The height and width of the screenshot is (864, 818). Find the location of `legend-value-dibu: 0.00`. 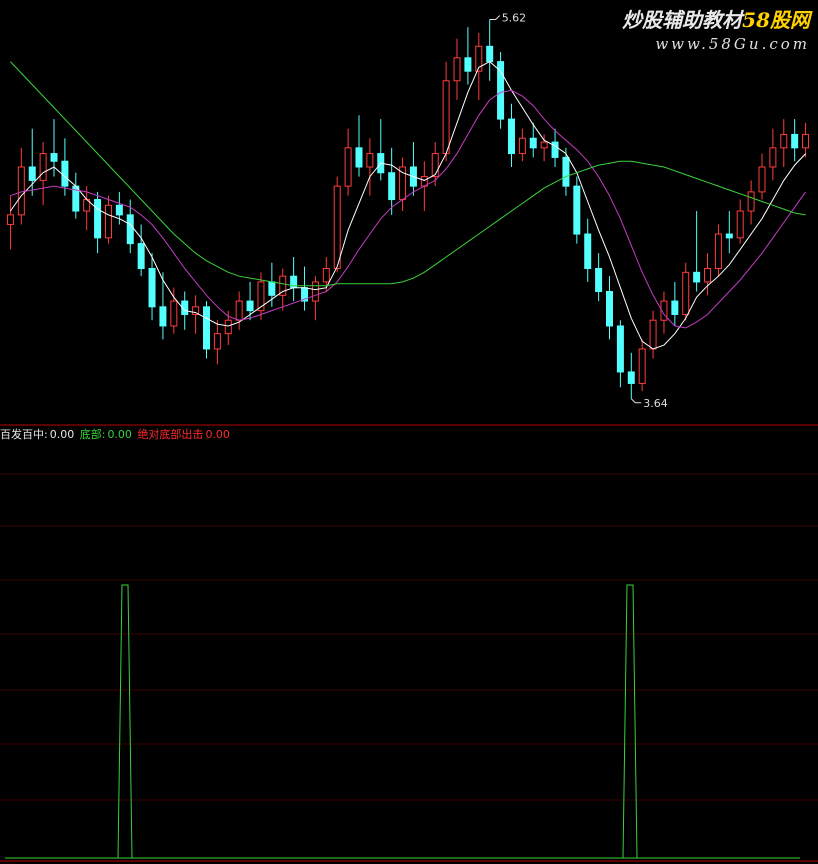

legend-value-dibu: 0.00 is located at coordinates (119, 434).